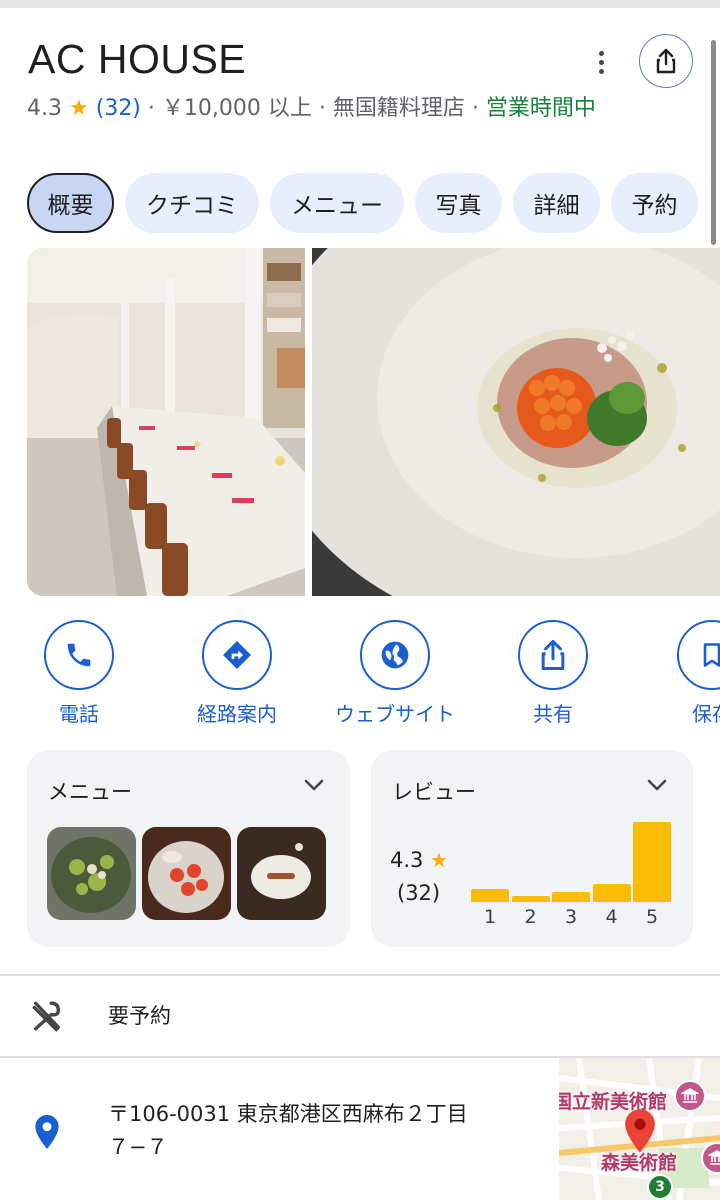 The width and height of the screenshot is (720, 1200). Describe the element at coordinates (46, 1016) in the screenshot. I see `utensils-icon` at that location.